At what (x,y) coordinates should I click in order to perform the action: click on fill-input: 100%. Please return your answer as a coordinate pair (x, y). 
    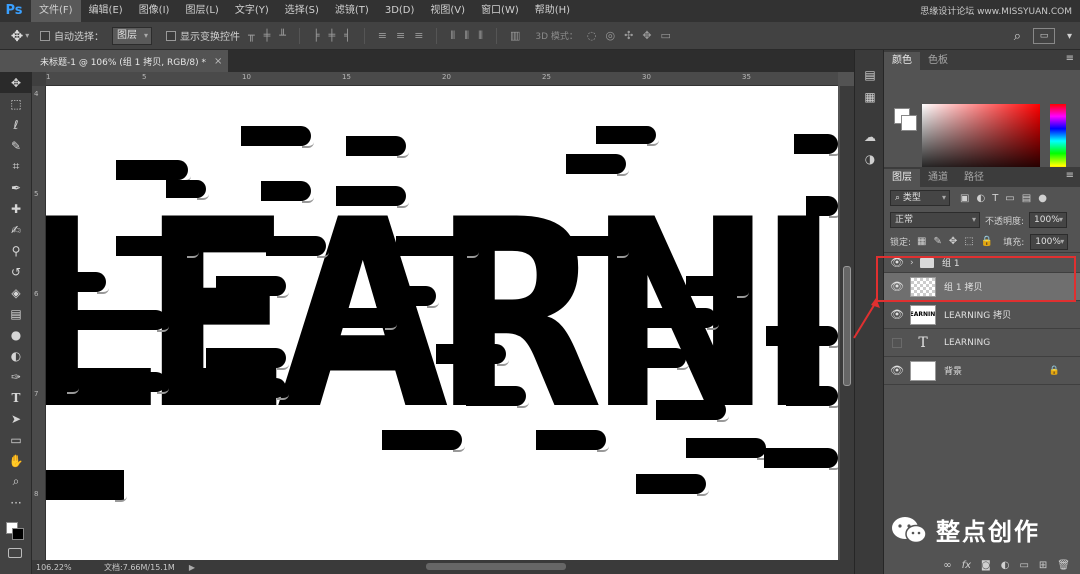
    Looking at the image, I should click on (1049, 241).